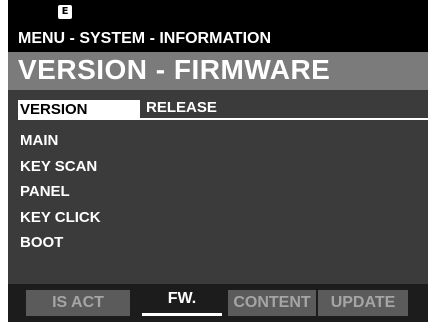 The image size is (428, 322). What do you see at coordinates (60, 222) in the screenshot?
I see `list-item-key-click: KEY CLICK` at bounding box center [60, 222].